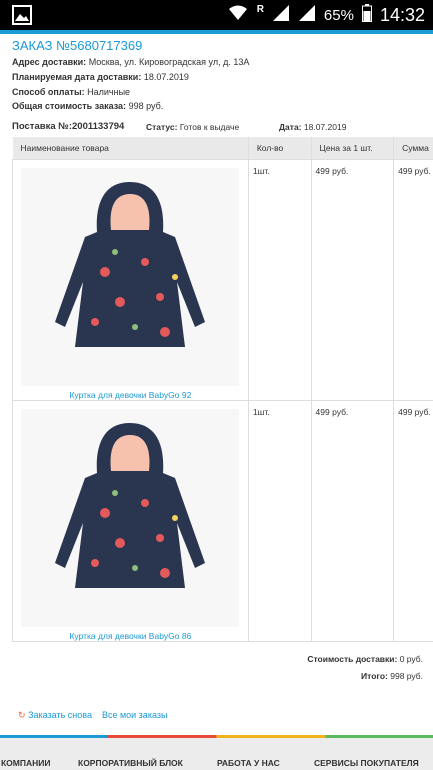 The height and width of the screenshot is (770, 433). Describe the element at coordinates (49, 62) in the screenshot. I see `address-label: Адрес доставки:` at that location.